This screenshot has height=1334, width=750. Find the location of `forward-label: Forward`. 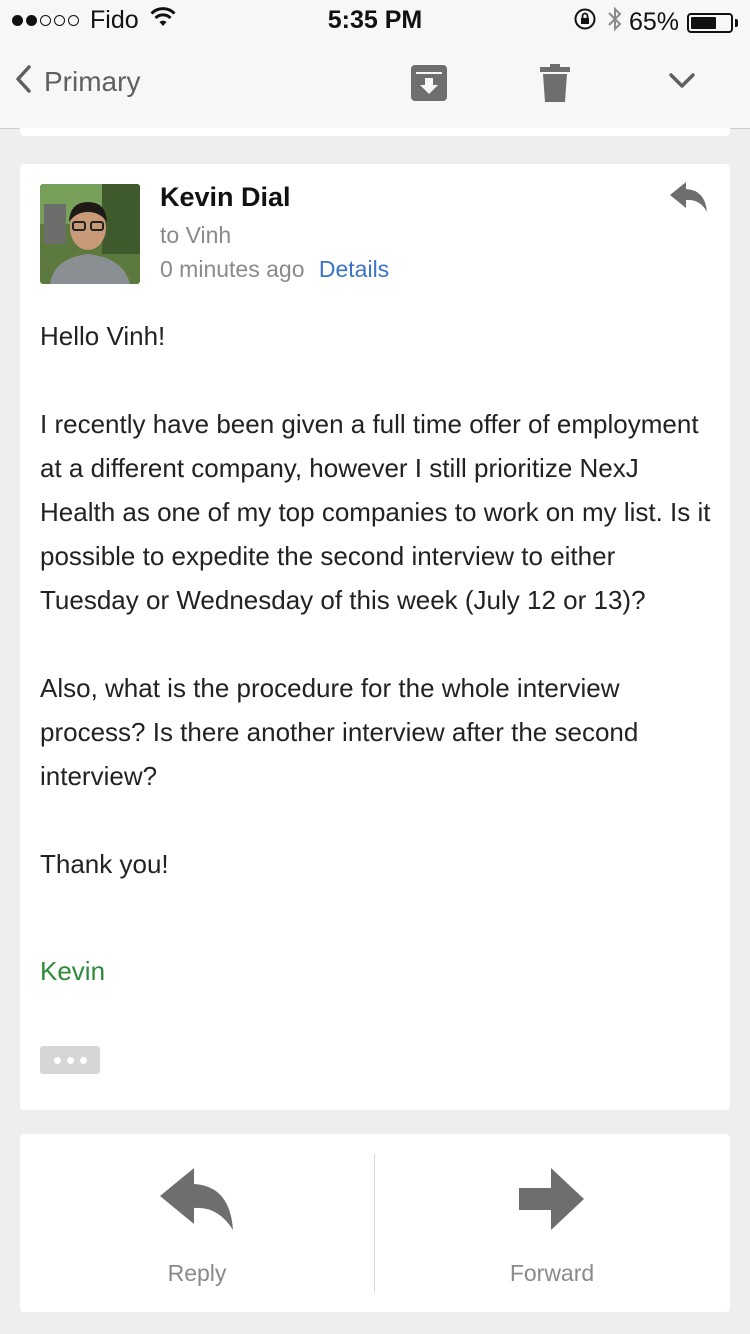

forward-label: Forward is located at coordinates (552, 1273).